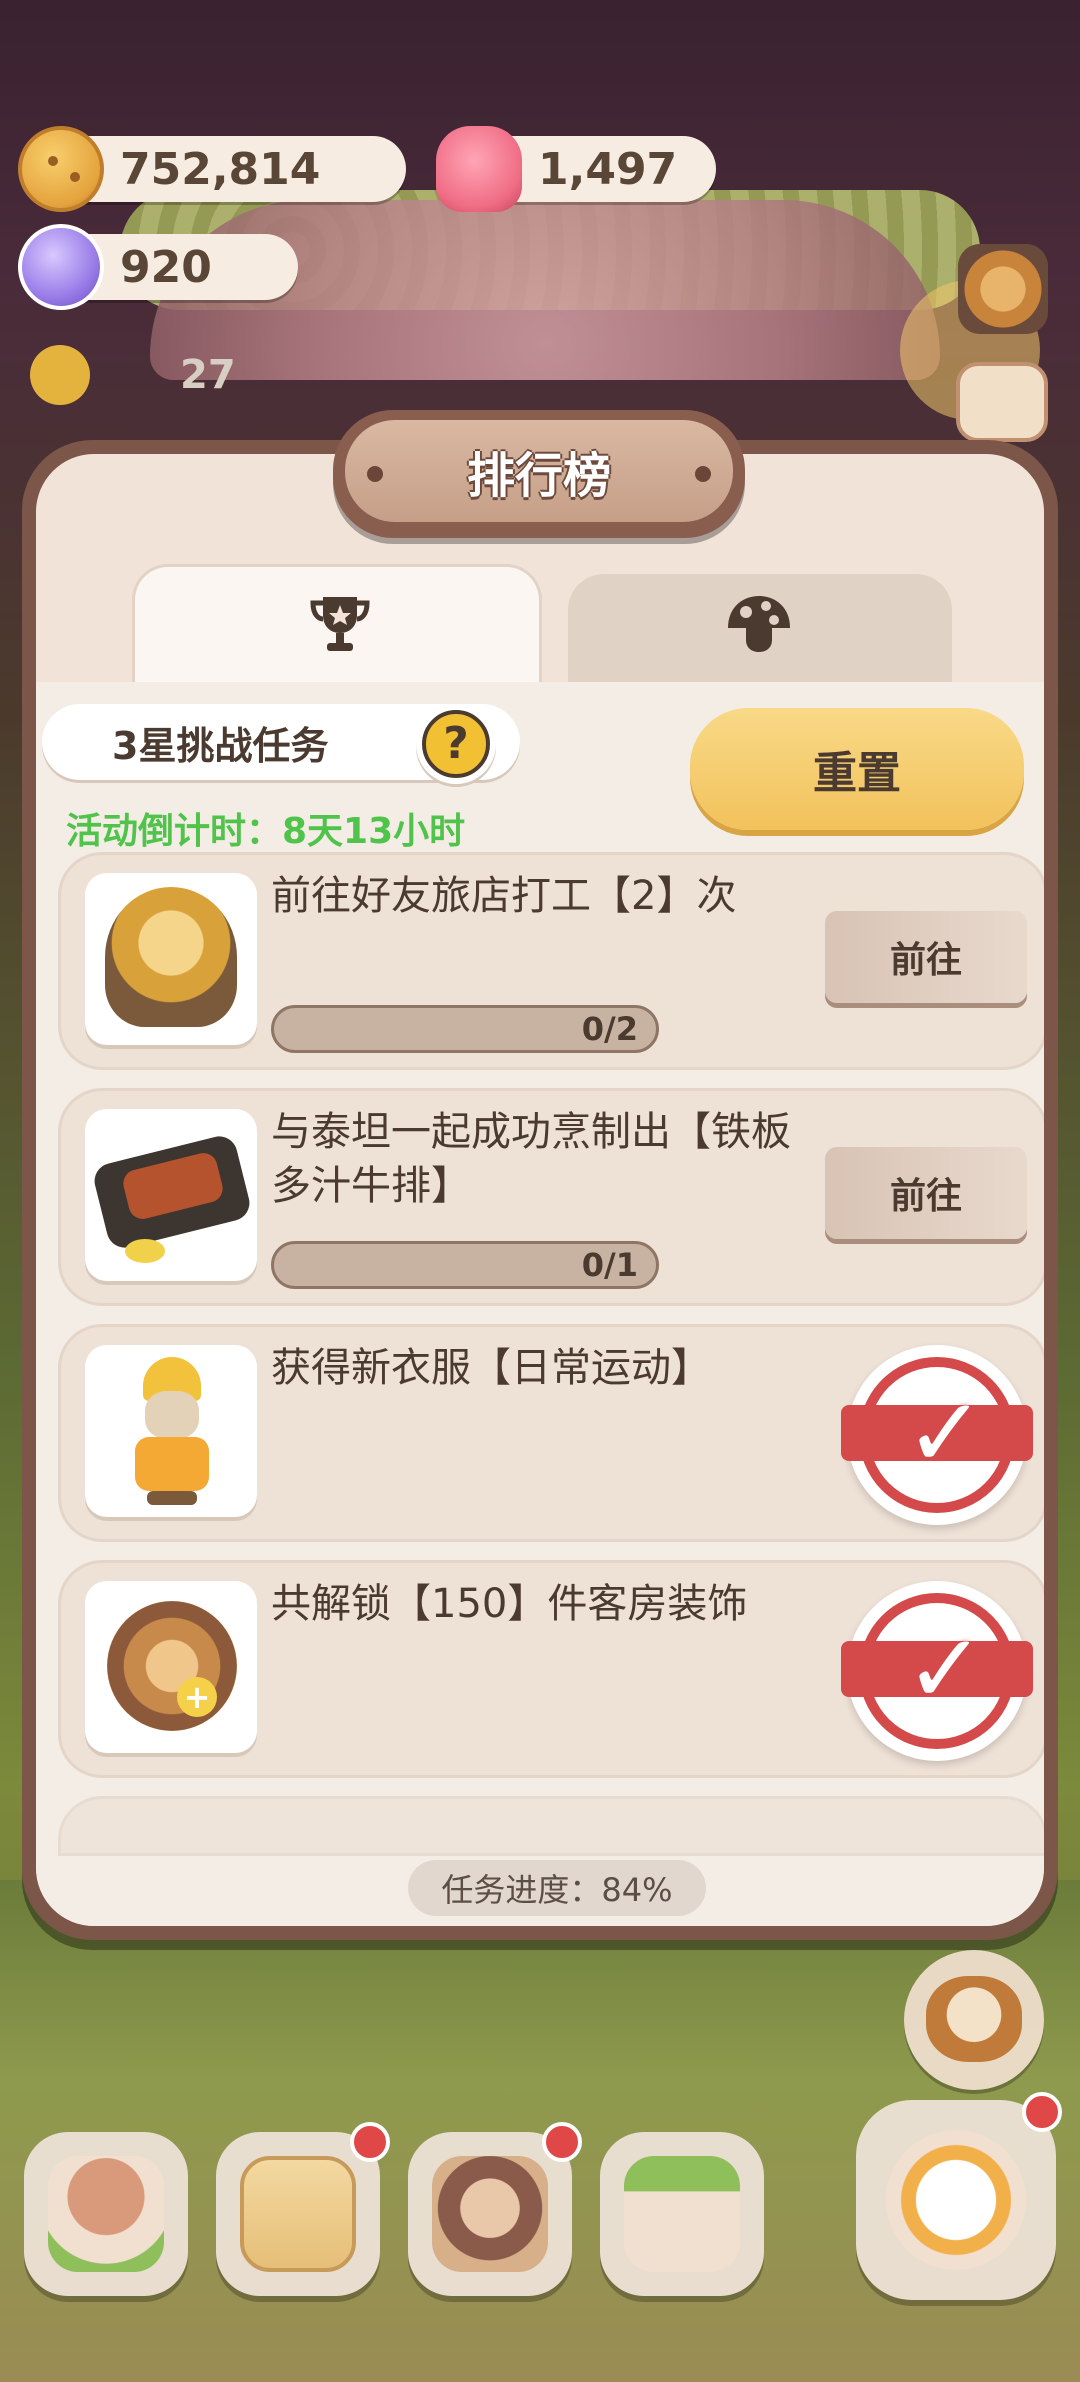 The height and width of the screenshot is (2382, 1080). What do you see at coordinates (208, 375) in the screenshot?
I see `visitor-count: 27` at bounding box center [208, 375].